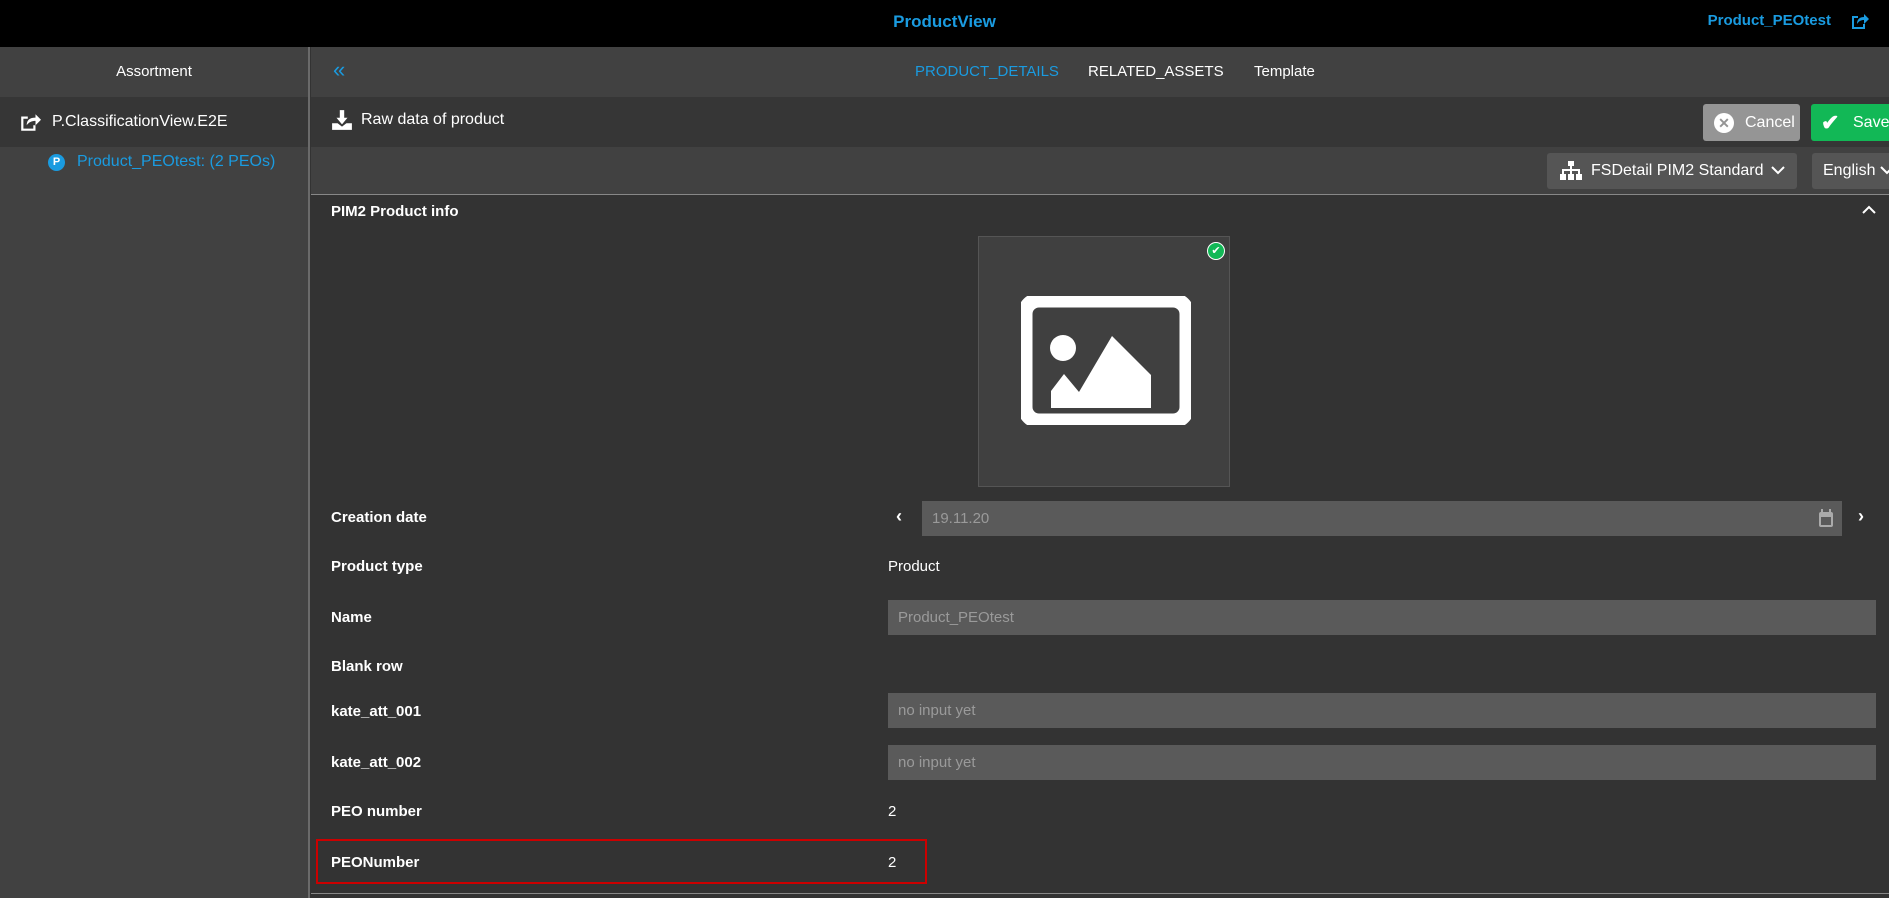 The image size is (1889, 898). Describe the element at coordinates (1100, 122) in the screenshot. I see `toolbar: Raw data of product ✕ Cancel ✔ Save` at that location.